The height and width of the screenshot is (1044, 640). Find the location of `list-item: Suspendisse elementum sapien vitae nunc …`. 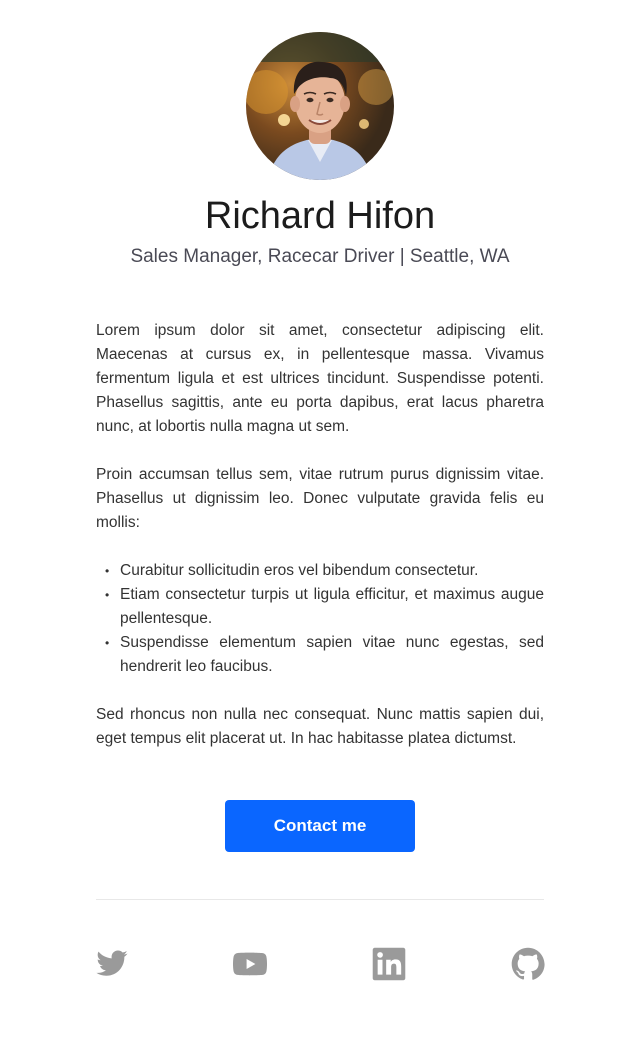

list-item: Suspendisse elementum sapien vitae nunc … is located at coordinates (324, 655).